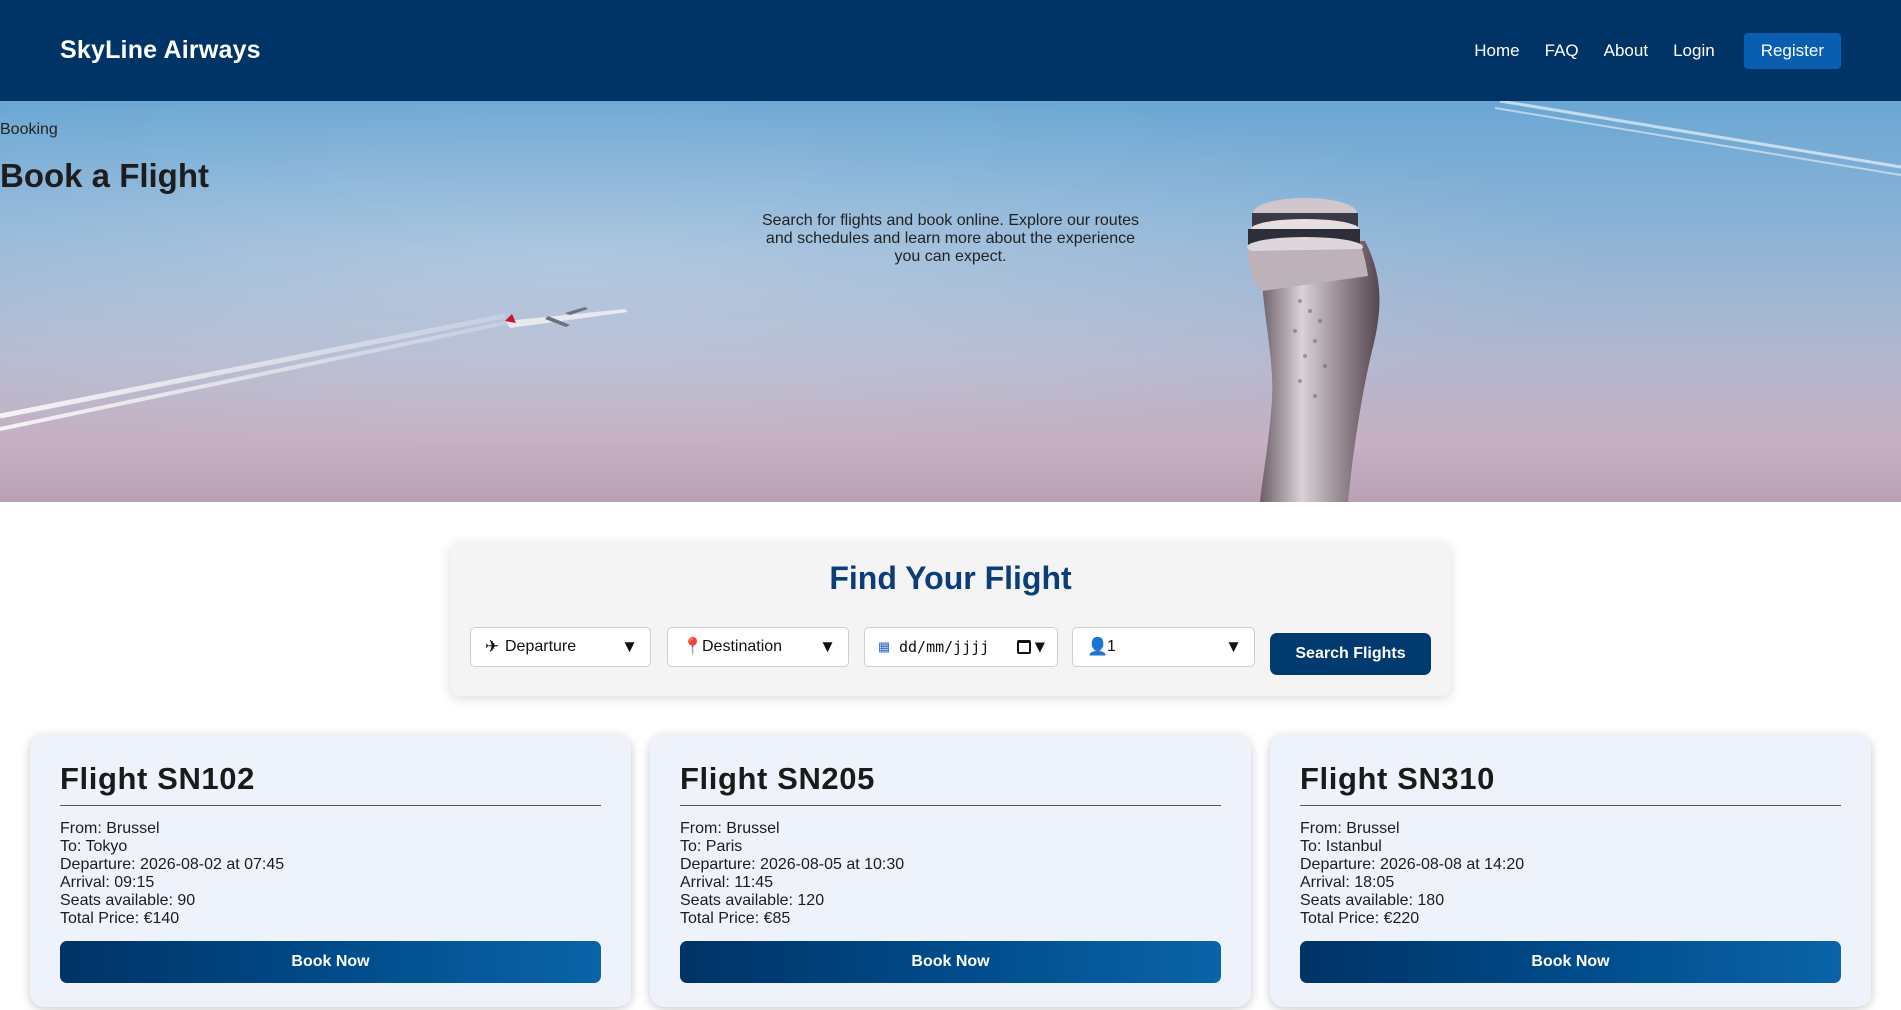  Describe the element at coordinates (107, 882) in the screenshot. I see `flight-arrival: Arrival: 09:15` at that location.